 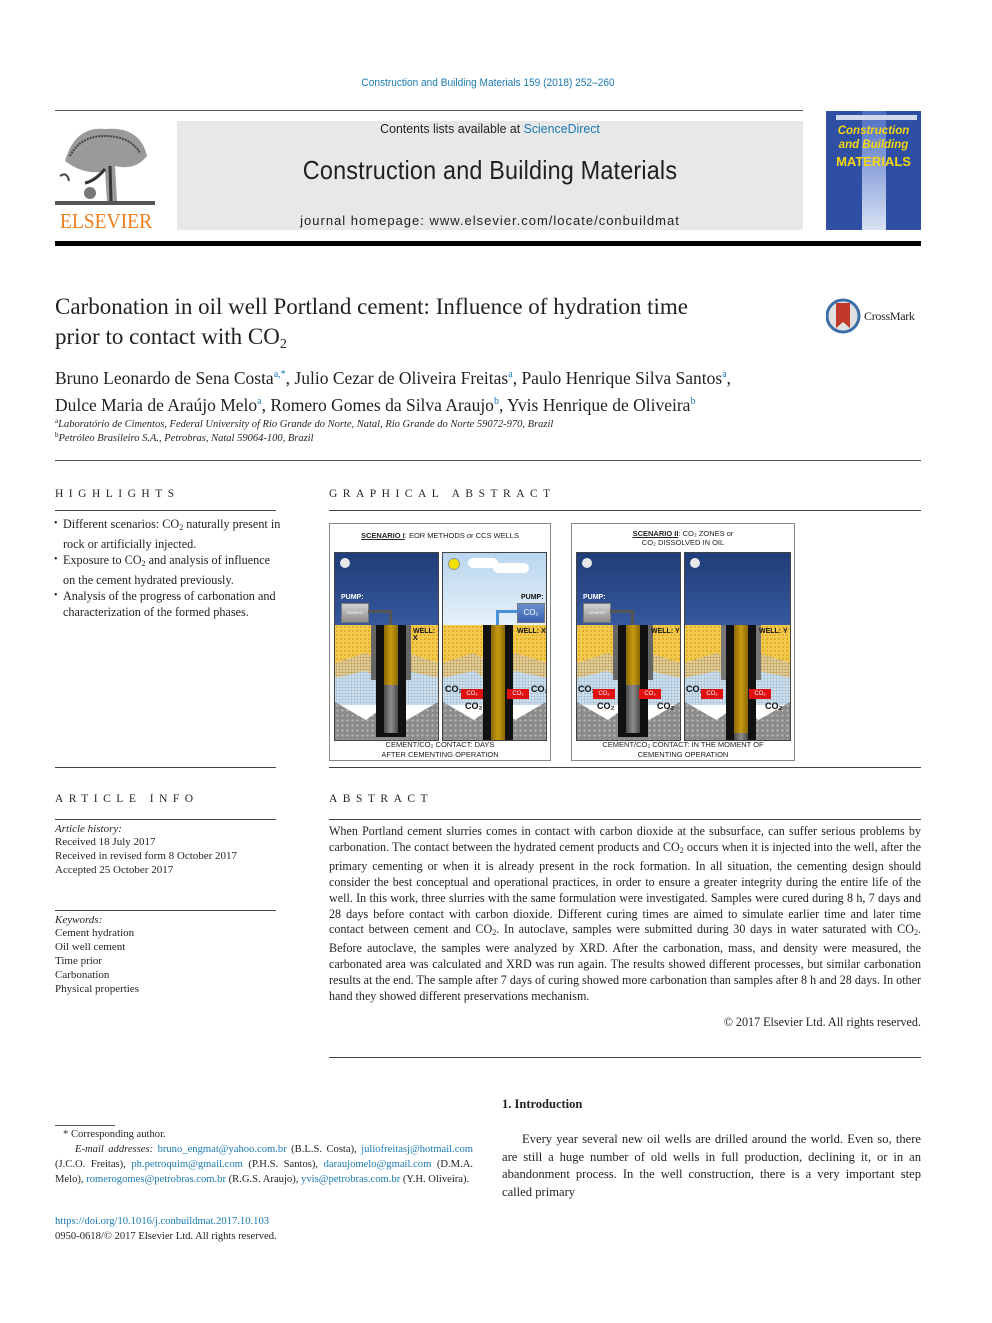 What do you see at coordinates (440, 535) in the screenshot?
I see `scenario-1-title: SCENARIO I: EOR METHODS or CCS WELLS` at bounding box center [440, 535].